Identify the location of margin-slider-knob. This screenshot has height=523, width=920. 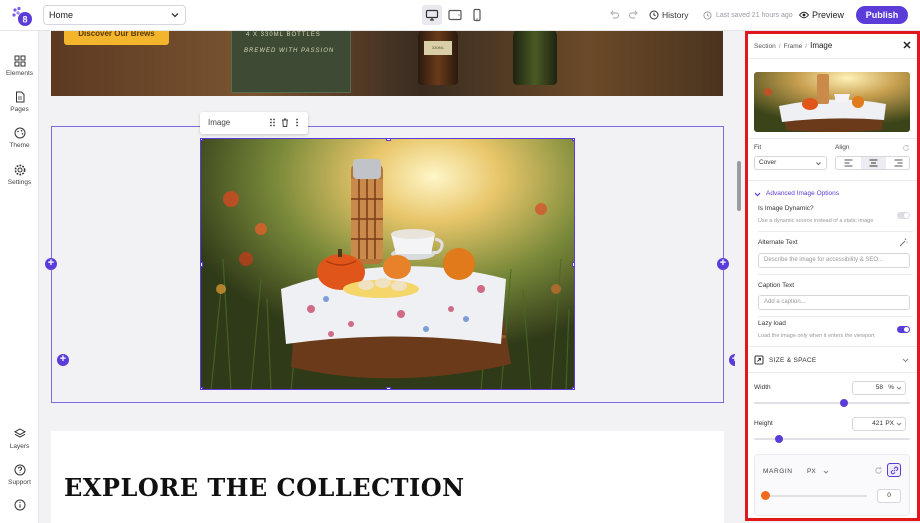
(765, 495).